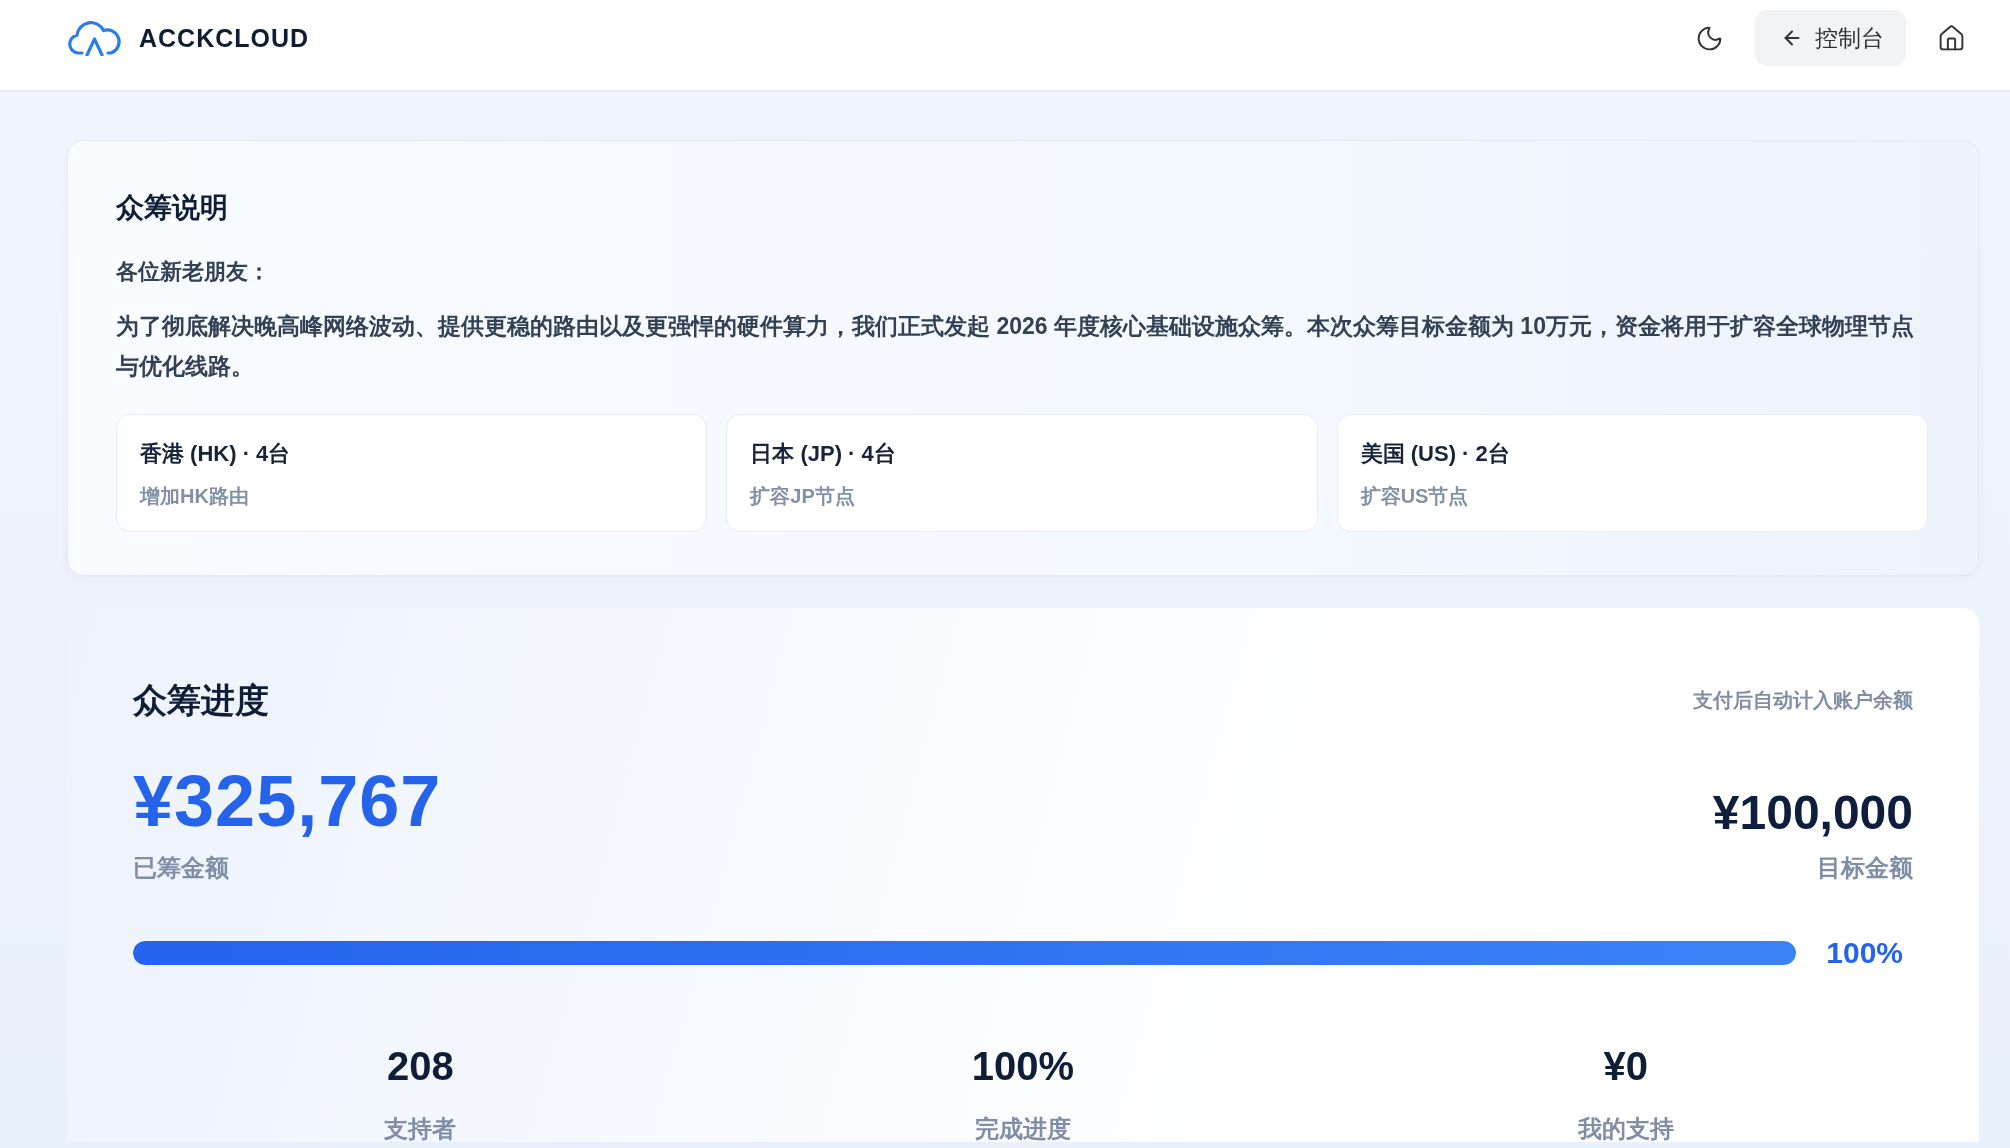  I want to click on home-icon, so click(1951, 38).